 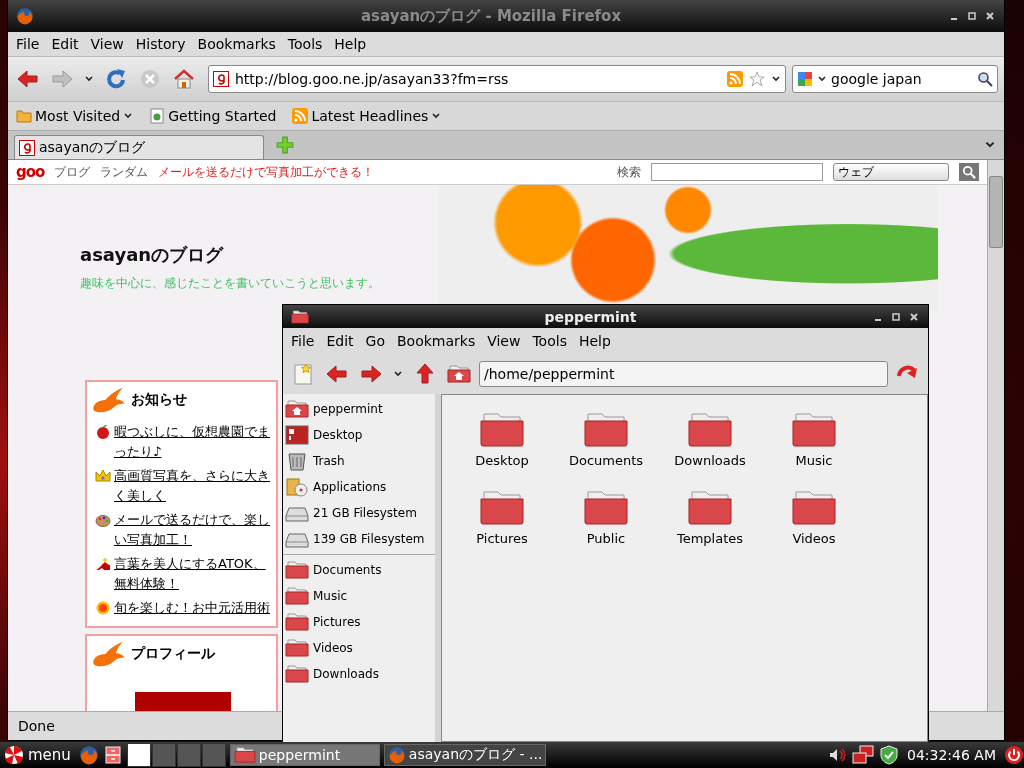 I want to click on place-label: Pictures, so click(x=337, y=622).